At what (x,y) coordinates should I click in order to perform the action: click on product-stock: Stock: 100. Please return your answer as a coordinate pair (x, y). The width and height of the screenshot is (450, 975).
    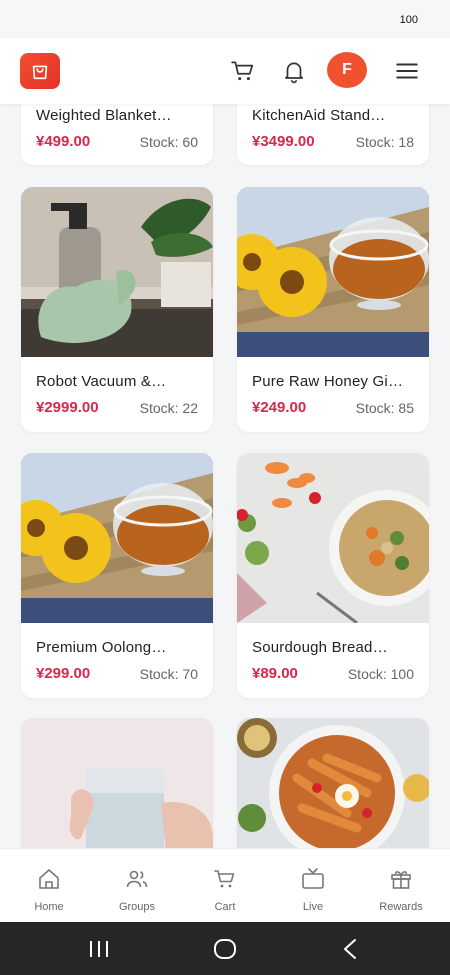
    Looking at the image, I should click on (380, 674).